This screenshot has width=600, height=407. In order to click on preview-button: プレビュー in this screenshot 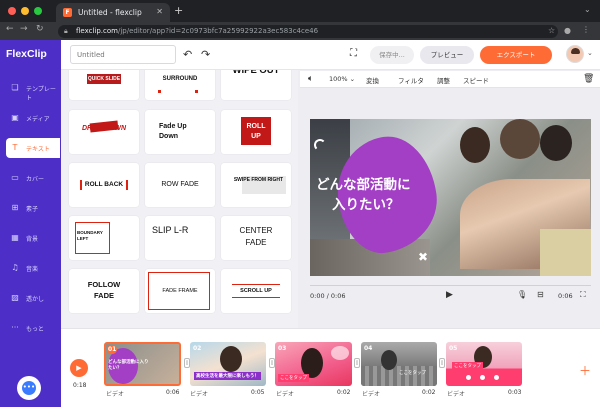, I will do `click(447, 55)`.